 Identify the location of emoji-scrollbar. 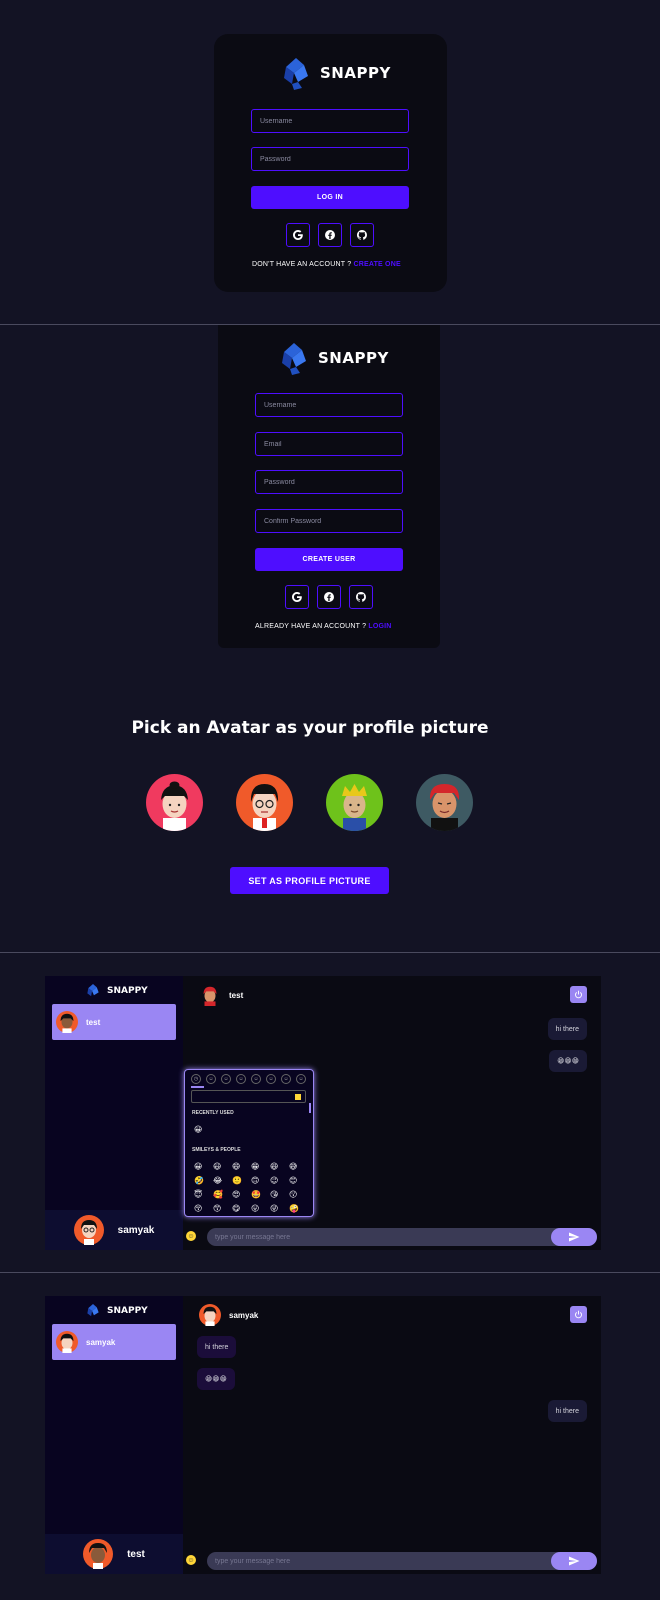
(310, 1108).